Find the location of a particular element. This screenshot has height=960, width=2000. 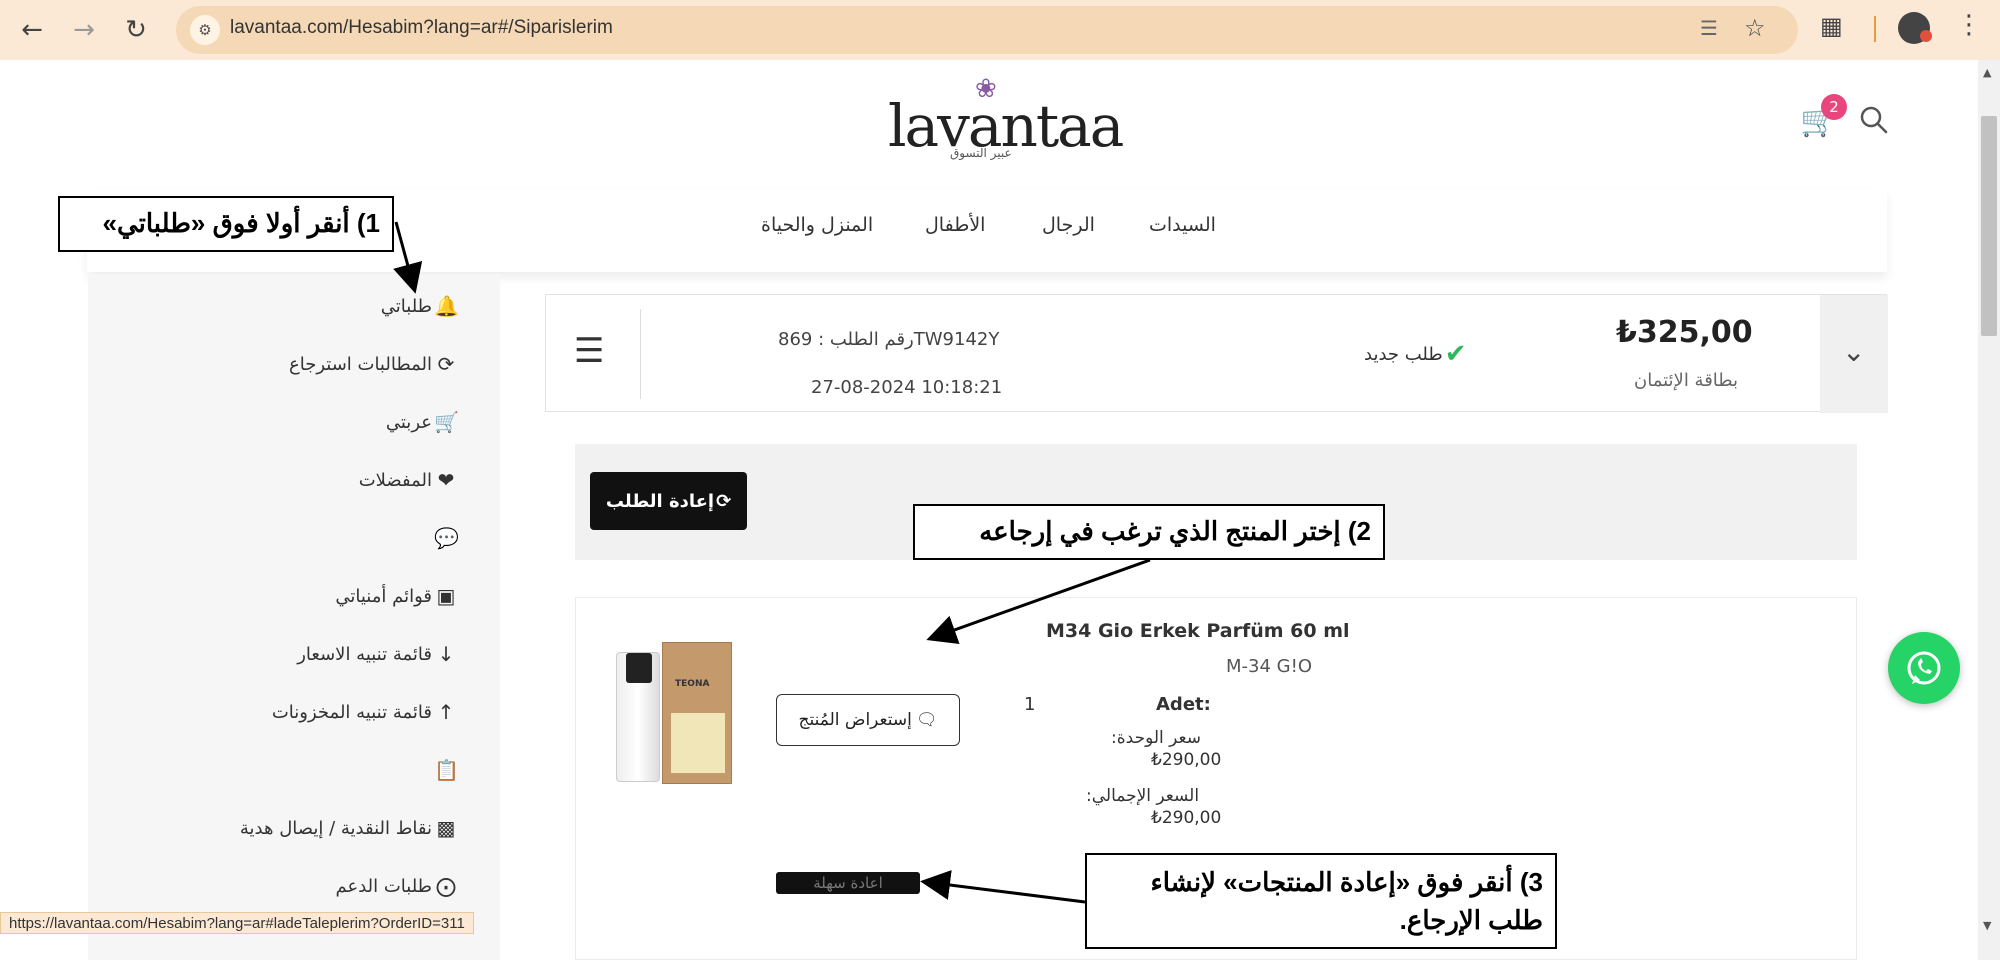

review-product-button: إستعراض المُنتج 🗨 is located at coordinates (868, 720).